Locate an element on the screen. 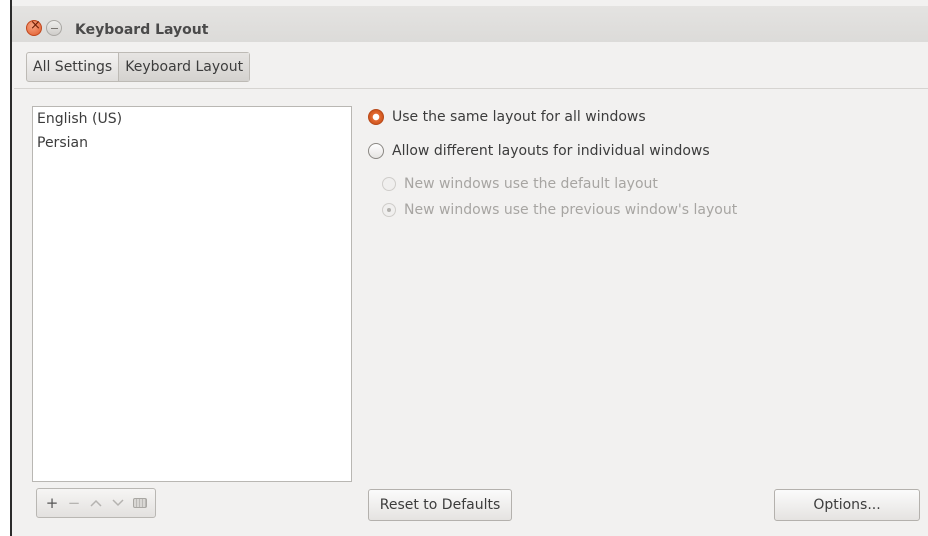 This screenshot has width=928, height=536. breadcrumb: All Settings Keyboard Layout is located at coordinates (138, 67).